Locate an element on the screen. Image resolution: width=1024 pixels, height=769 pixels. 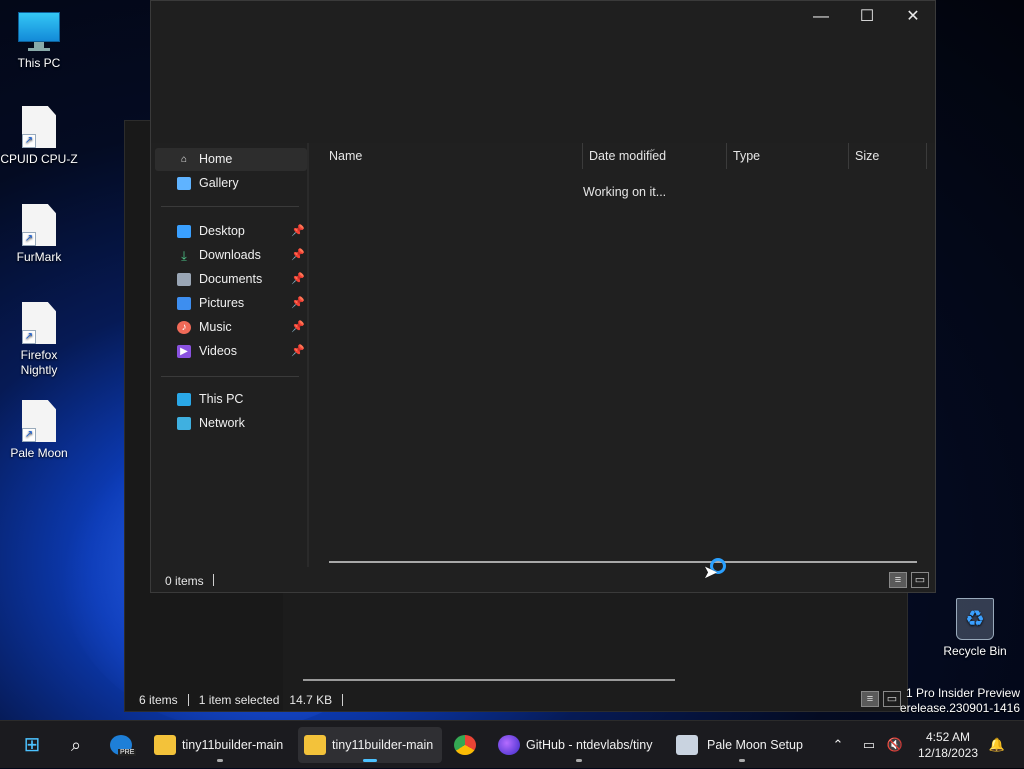
picture-icon is located at coordinates (184, 303).